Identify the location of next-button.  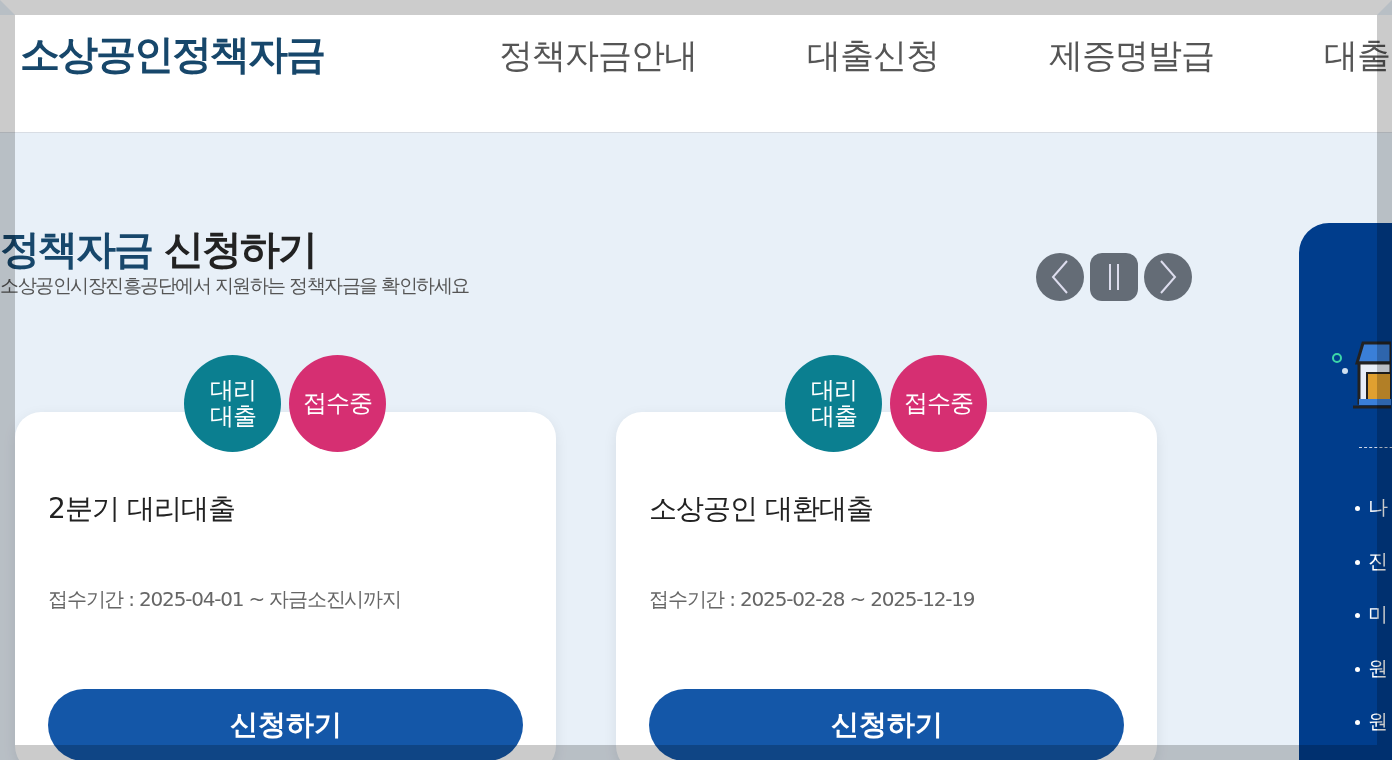
(1168, 277).